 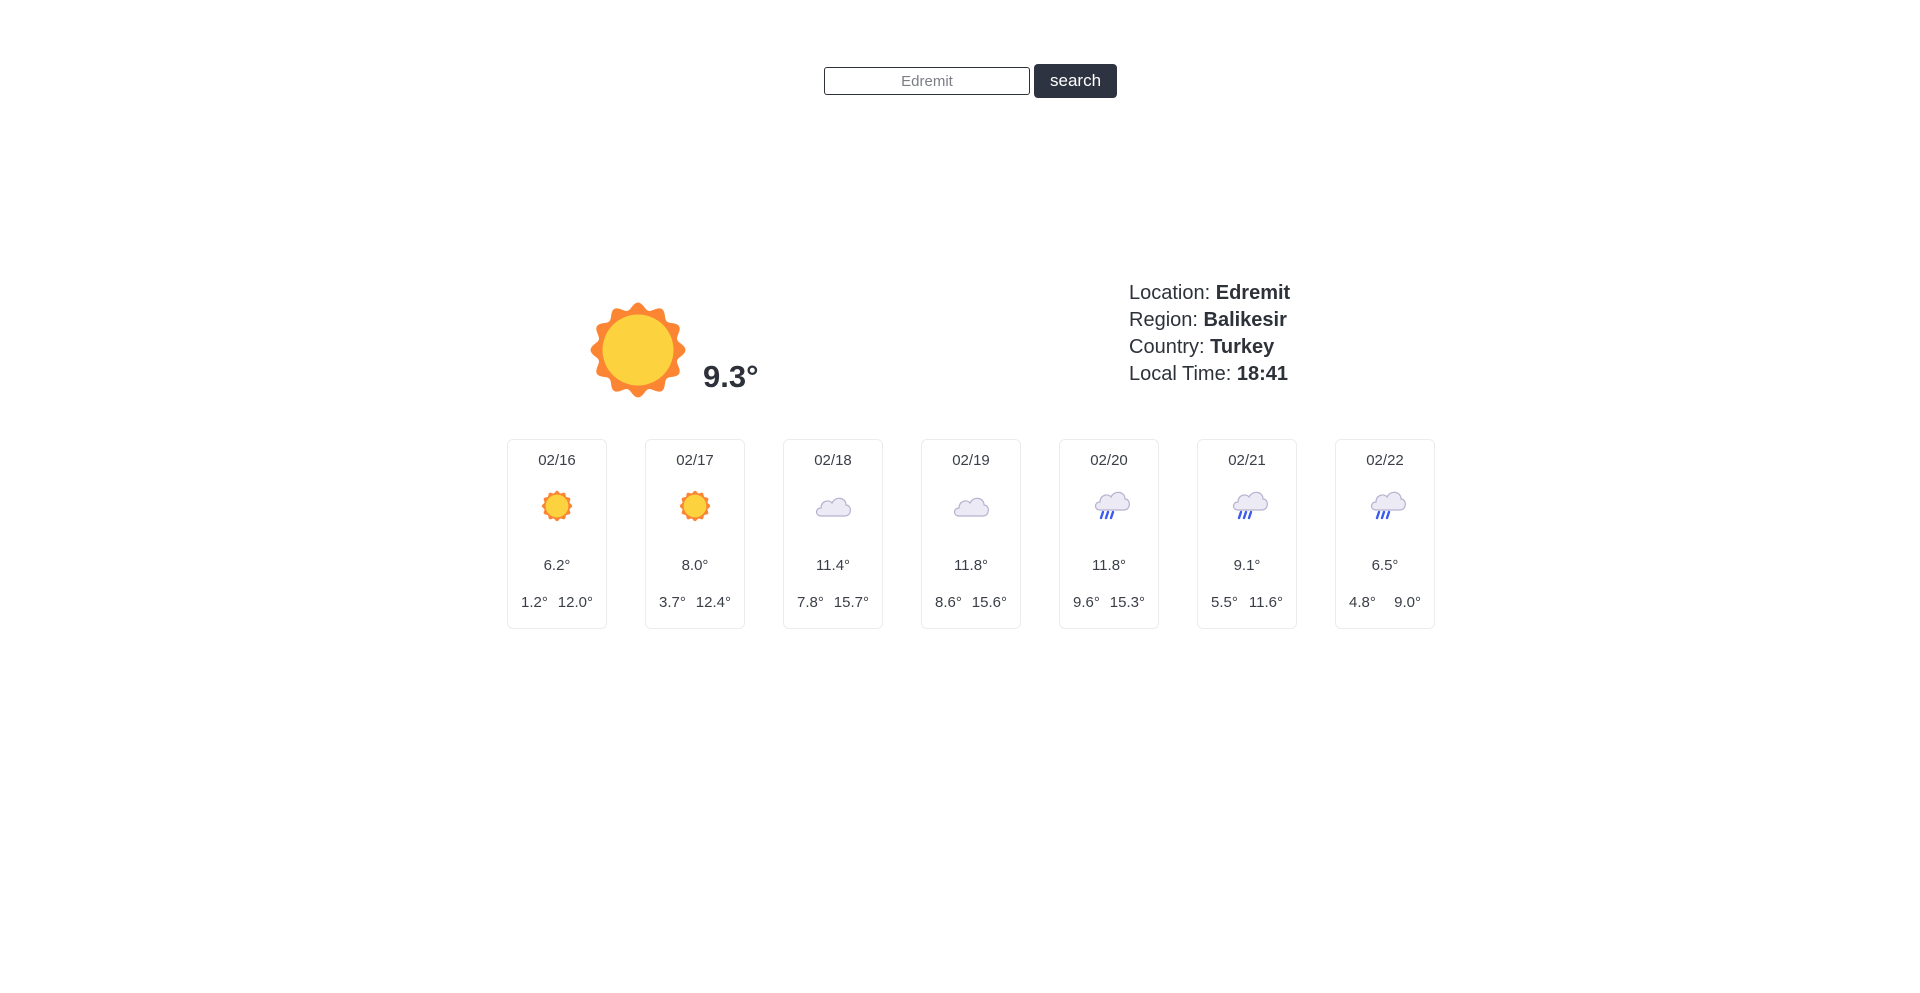 I want to click on current-weather: 9.3°, so click(x=673, y=352).